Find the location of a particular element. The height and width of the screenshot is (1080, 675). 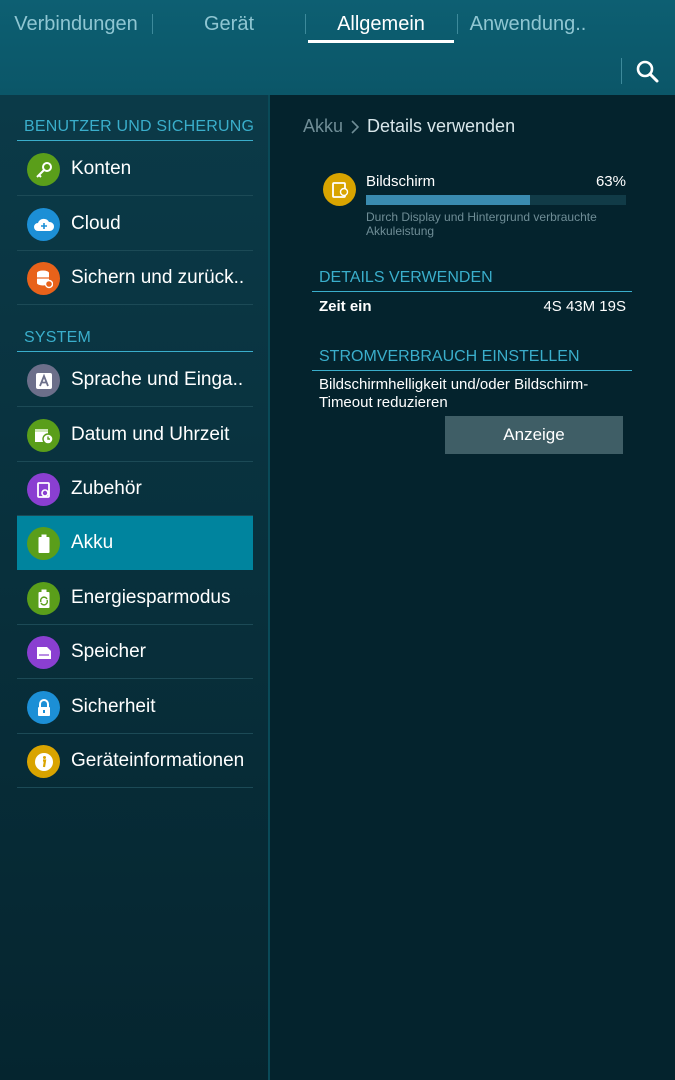

sidebar-item-datum: Datum und Uhrzeit is located at coordinates (135, 435).